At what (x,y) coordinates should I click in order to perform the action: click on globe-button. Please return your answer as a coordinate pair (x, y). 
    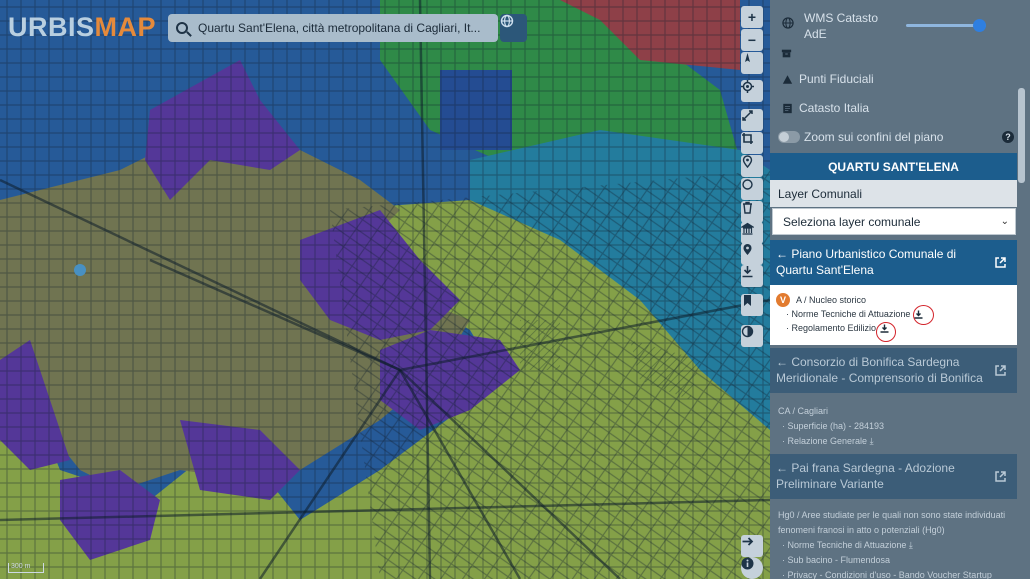
    Looking at the image, I should click on (513, 28).